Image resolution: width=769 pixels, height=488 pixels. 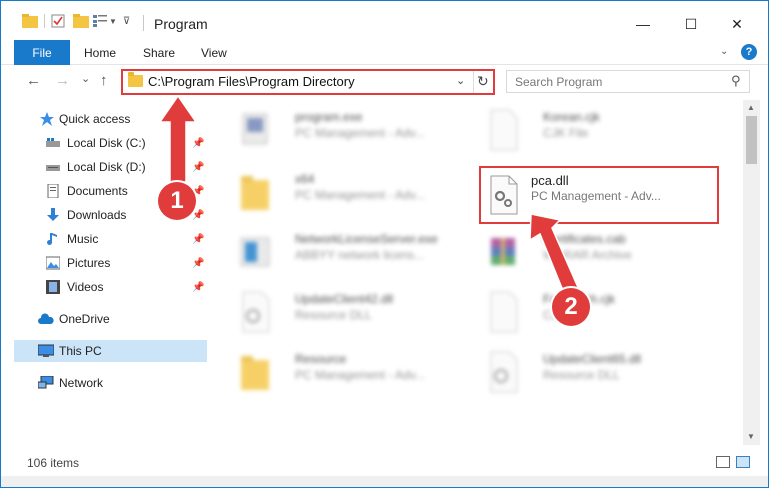 I want to click on step-badge-1: 1, so click(x=177, y=201).